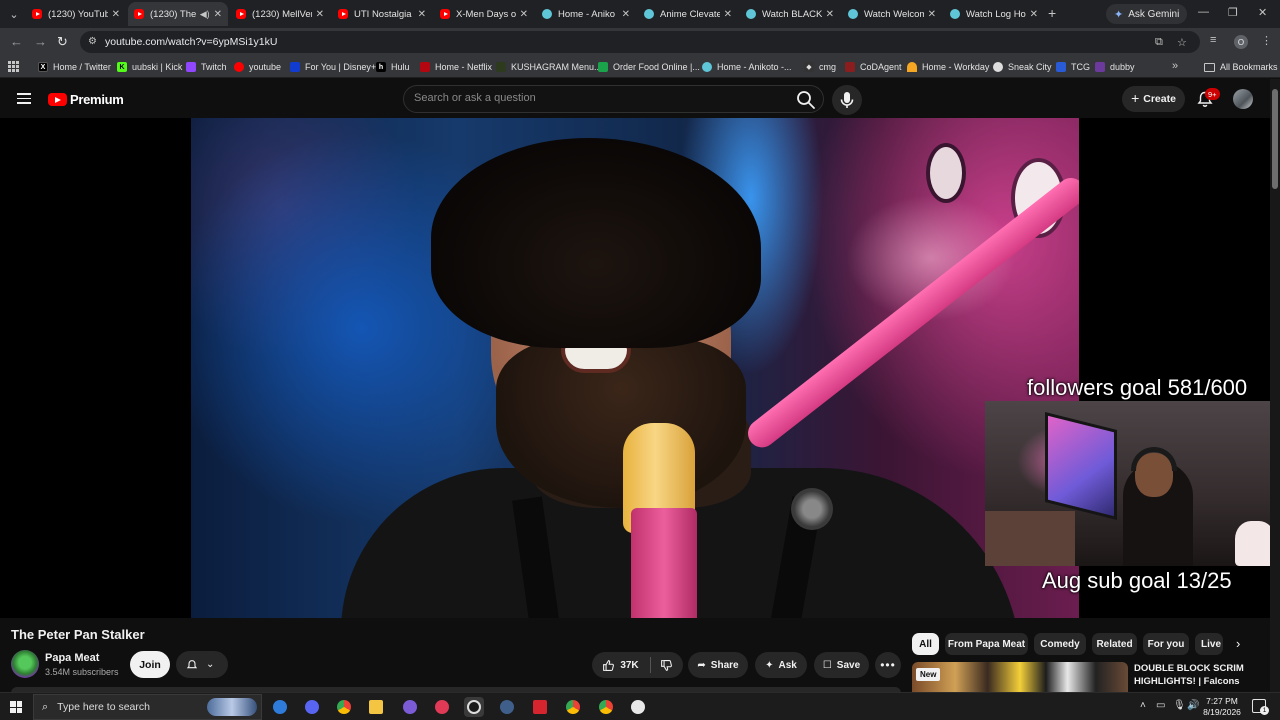 The image size is (1280, 720). I want to click on recommendation-thumbnail, so click(1020, 677).